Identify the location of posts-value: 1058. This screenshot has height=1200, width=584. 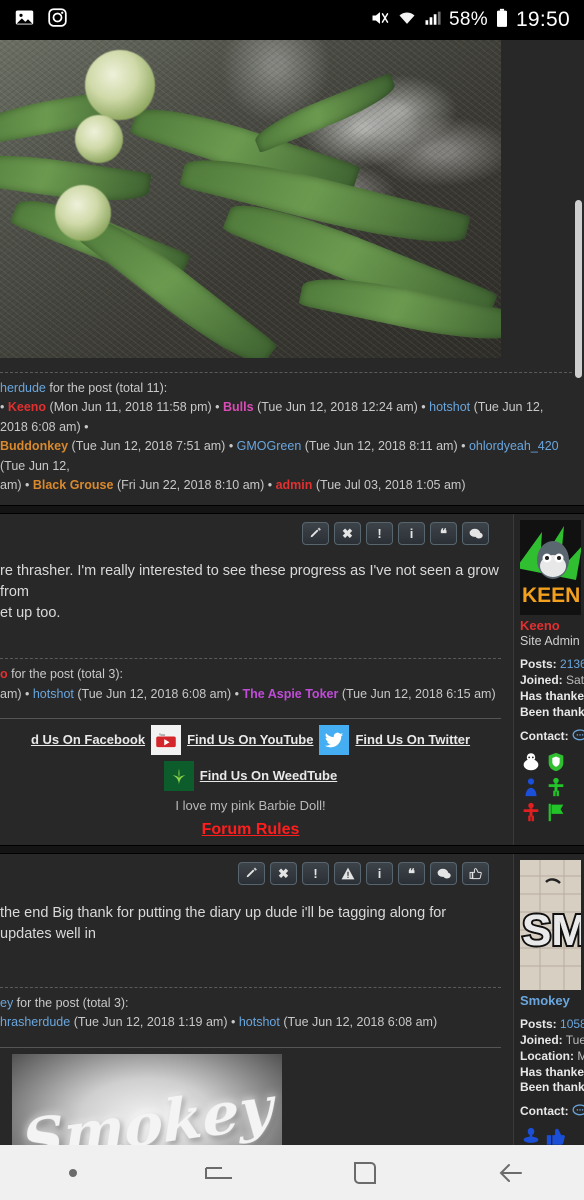
(572, 1024).